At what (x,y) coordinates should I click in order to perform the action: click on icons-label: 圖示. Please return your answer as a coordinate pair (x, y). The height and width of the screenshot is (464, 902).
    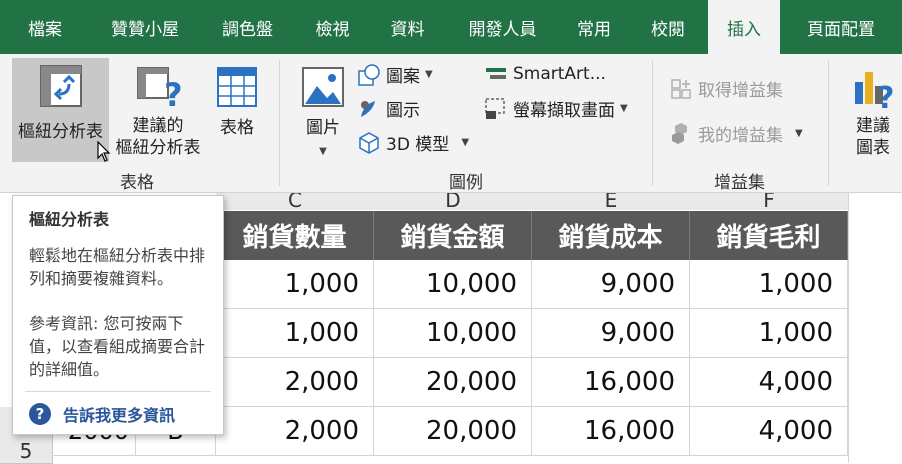
    Looking at the image, I should click on (403, 111).